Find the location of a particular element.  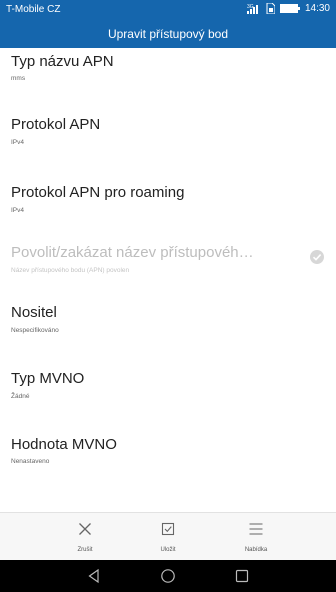

list-item-apn-roaming-protocol: Protokol APN pro roaming IPv4 is located at coordinates (168, 182).